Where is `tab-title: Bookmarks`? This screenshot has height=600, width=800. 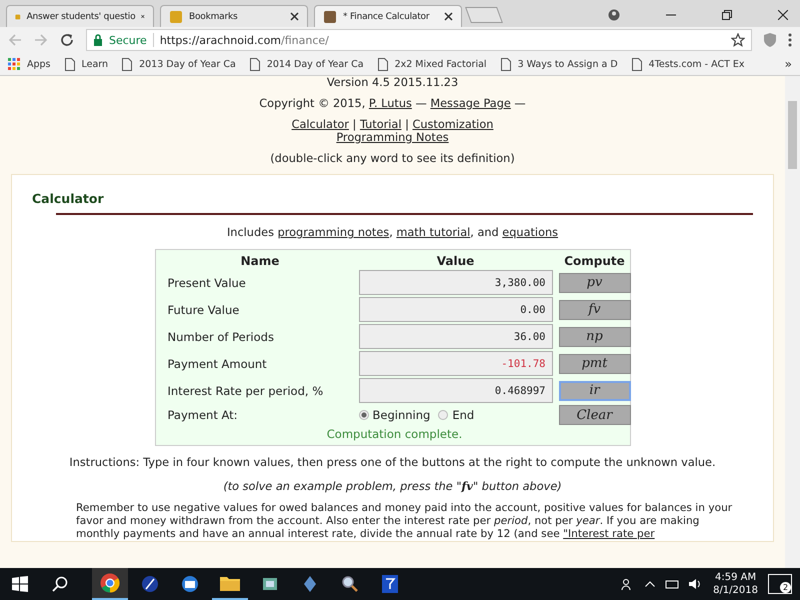 tab-title: Bookmarks is located at coordinates (213, 17).